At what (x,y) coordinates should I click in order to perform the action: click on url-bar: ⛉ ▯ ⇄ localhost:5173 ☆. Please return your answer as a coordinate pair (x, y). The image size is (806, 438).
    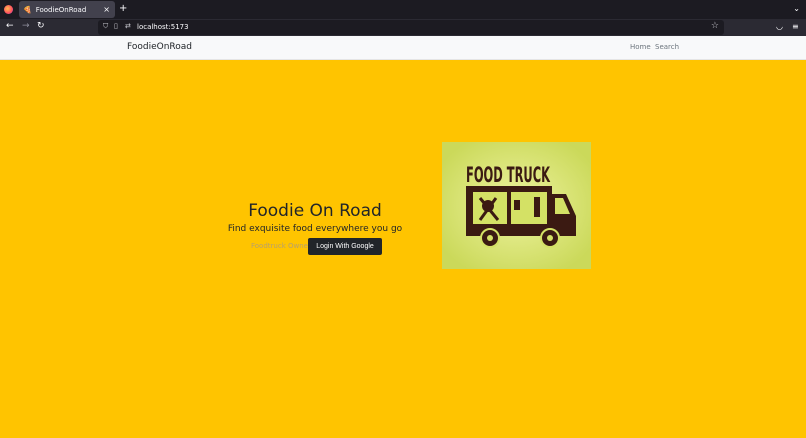
    Looking at the image, I should click on (411, 27).